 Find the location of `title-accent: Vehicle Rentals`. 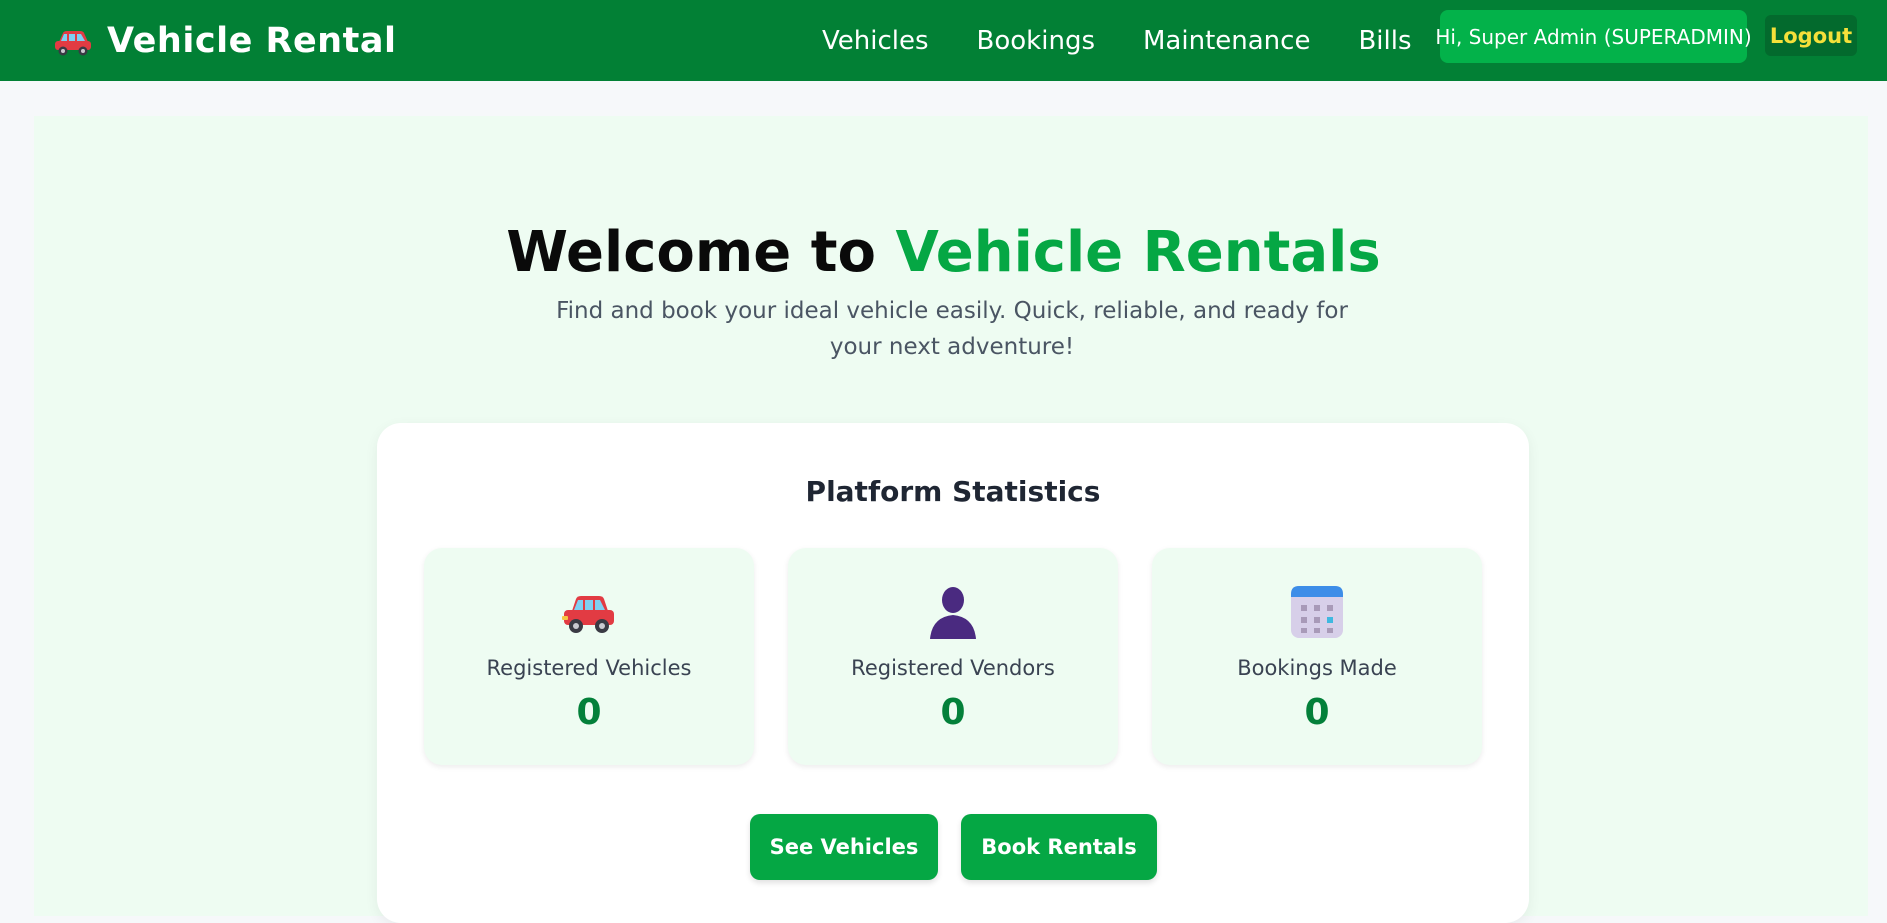

title-accent: Vehicle Rentals is located at coordinates (1138, 252).